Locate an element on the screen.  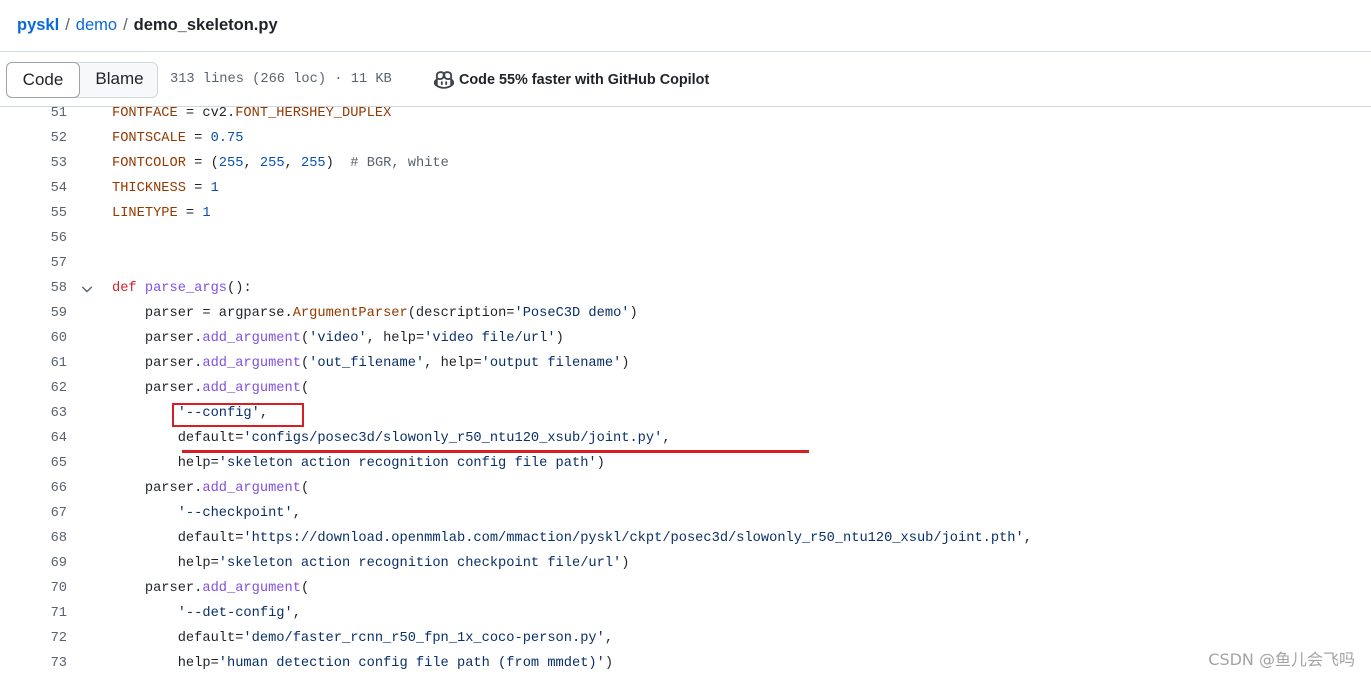
tab-blame: Blame is located at coordinates (119, 80).